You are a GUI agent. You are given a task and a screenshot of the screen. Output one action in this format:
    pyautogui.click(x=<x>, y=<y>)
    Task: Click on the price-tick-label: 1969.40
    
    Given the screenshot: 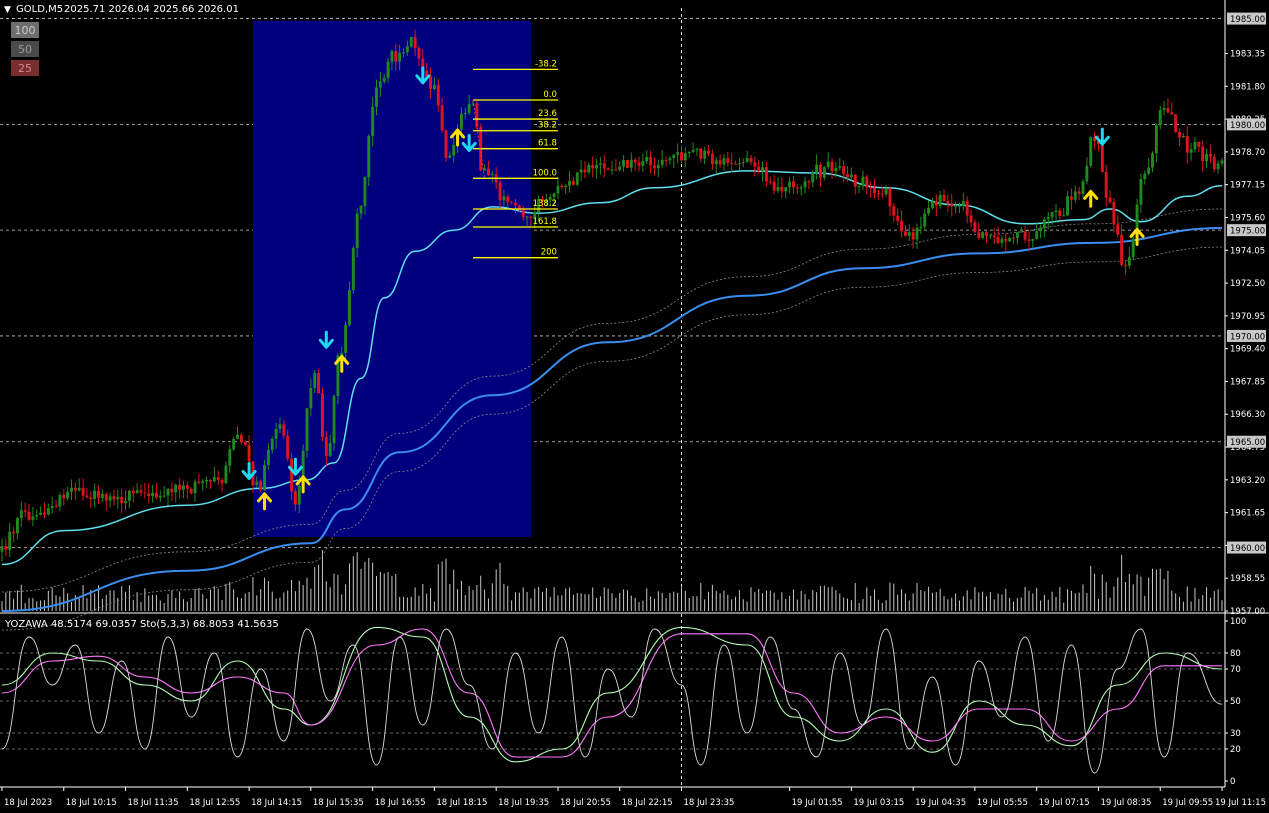 What is the action you would take?
    pyautogui.click(x=1247, y=350)
    